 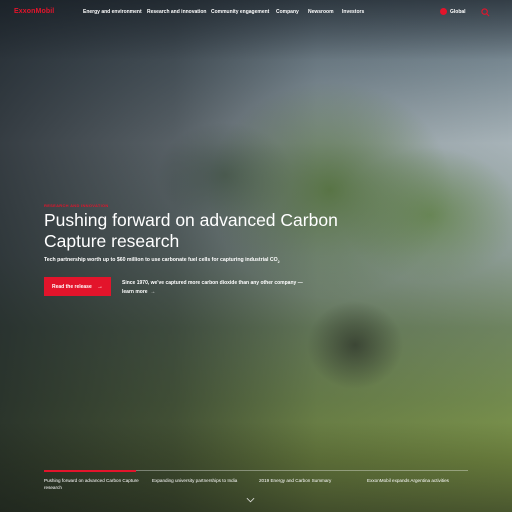 What do you see at coordinates (458, 11) in the screenshot?
I see `region-label: Global` at bounding box center [458, 11].